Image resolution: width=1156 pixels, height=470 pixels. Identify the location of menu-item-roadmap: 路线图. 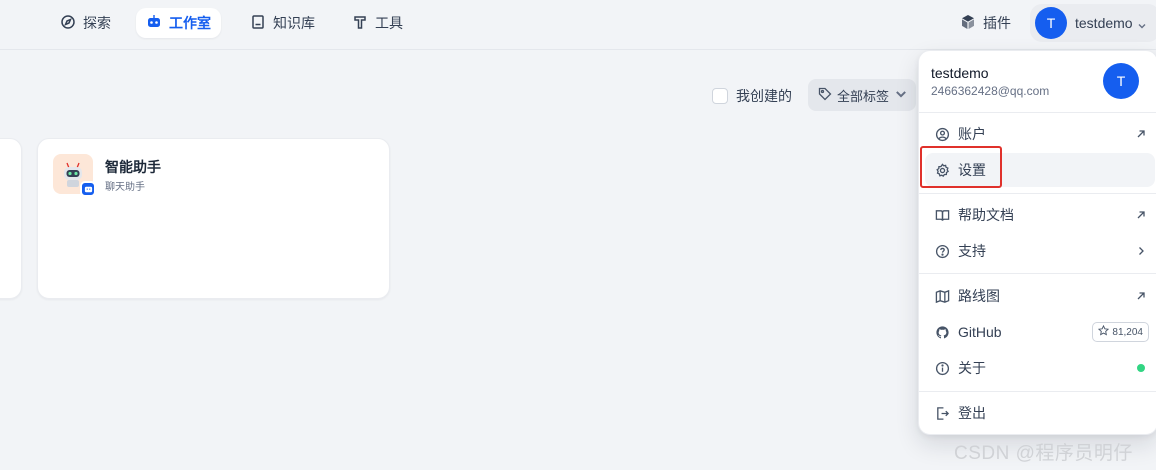
(1040, 296).